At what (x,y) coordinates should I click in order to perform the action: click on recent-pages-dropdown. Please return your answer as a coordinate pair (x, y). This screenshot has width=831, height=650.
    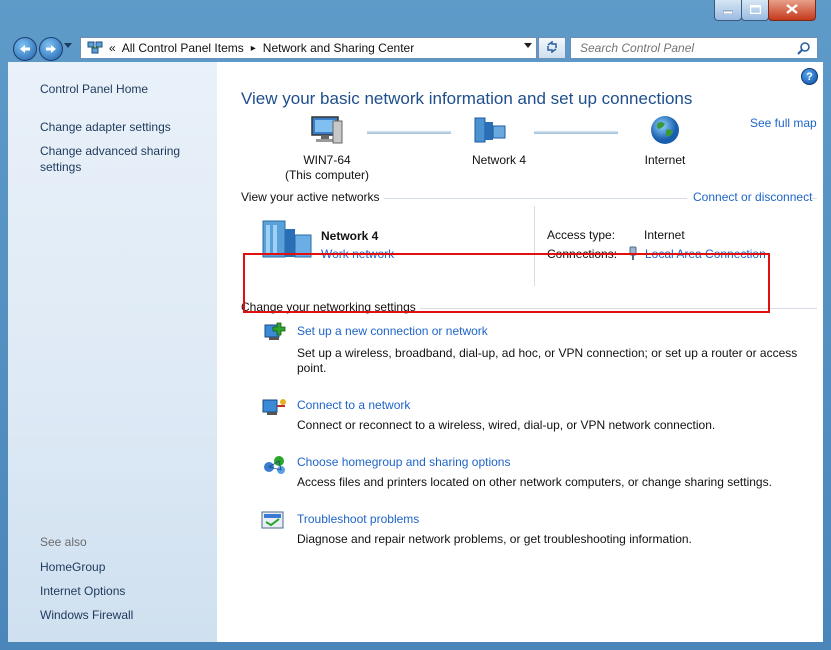
    Looking at the image, I should click on (68, 47).